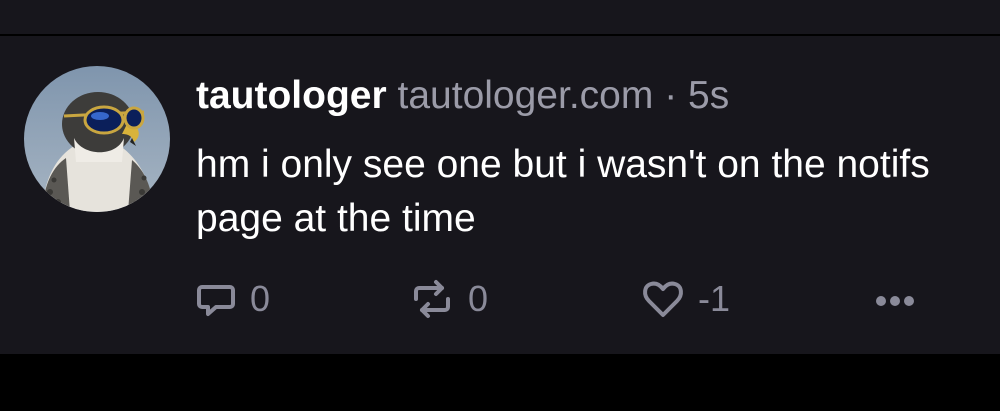 This screenshot has width=1000, height=411. Describe the element at coordinates (663, 299) in the screenshot. I see `heart-icon` at that location.